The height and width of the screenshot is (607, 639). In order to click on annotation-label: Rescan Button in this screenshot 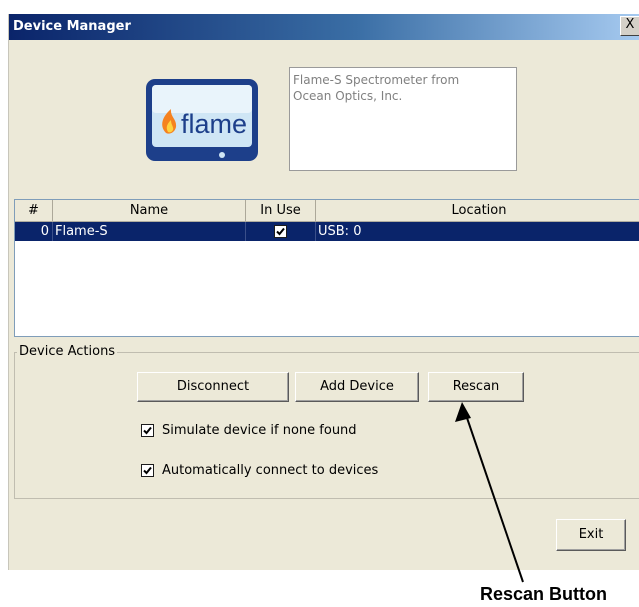, I will do `click(544, 594)`.